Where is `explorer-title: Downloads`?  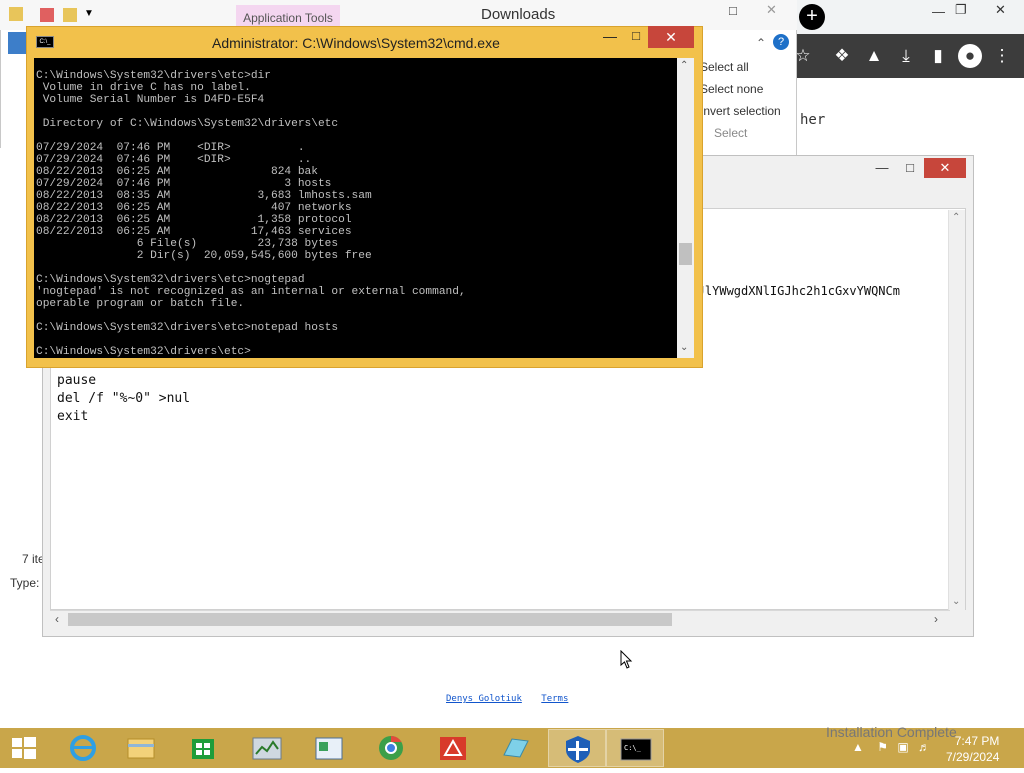 explorer-title: Downloads is located at coordinates (518, 14).